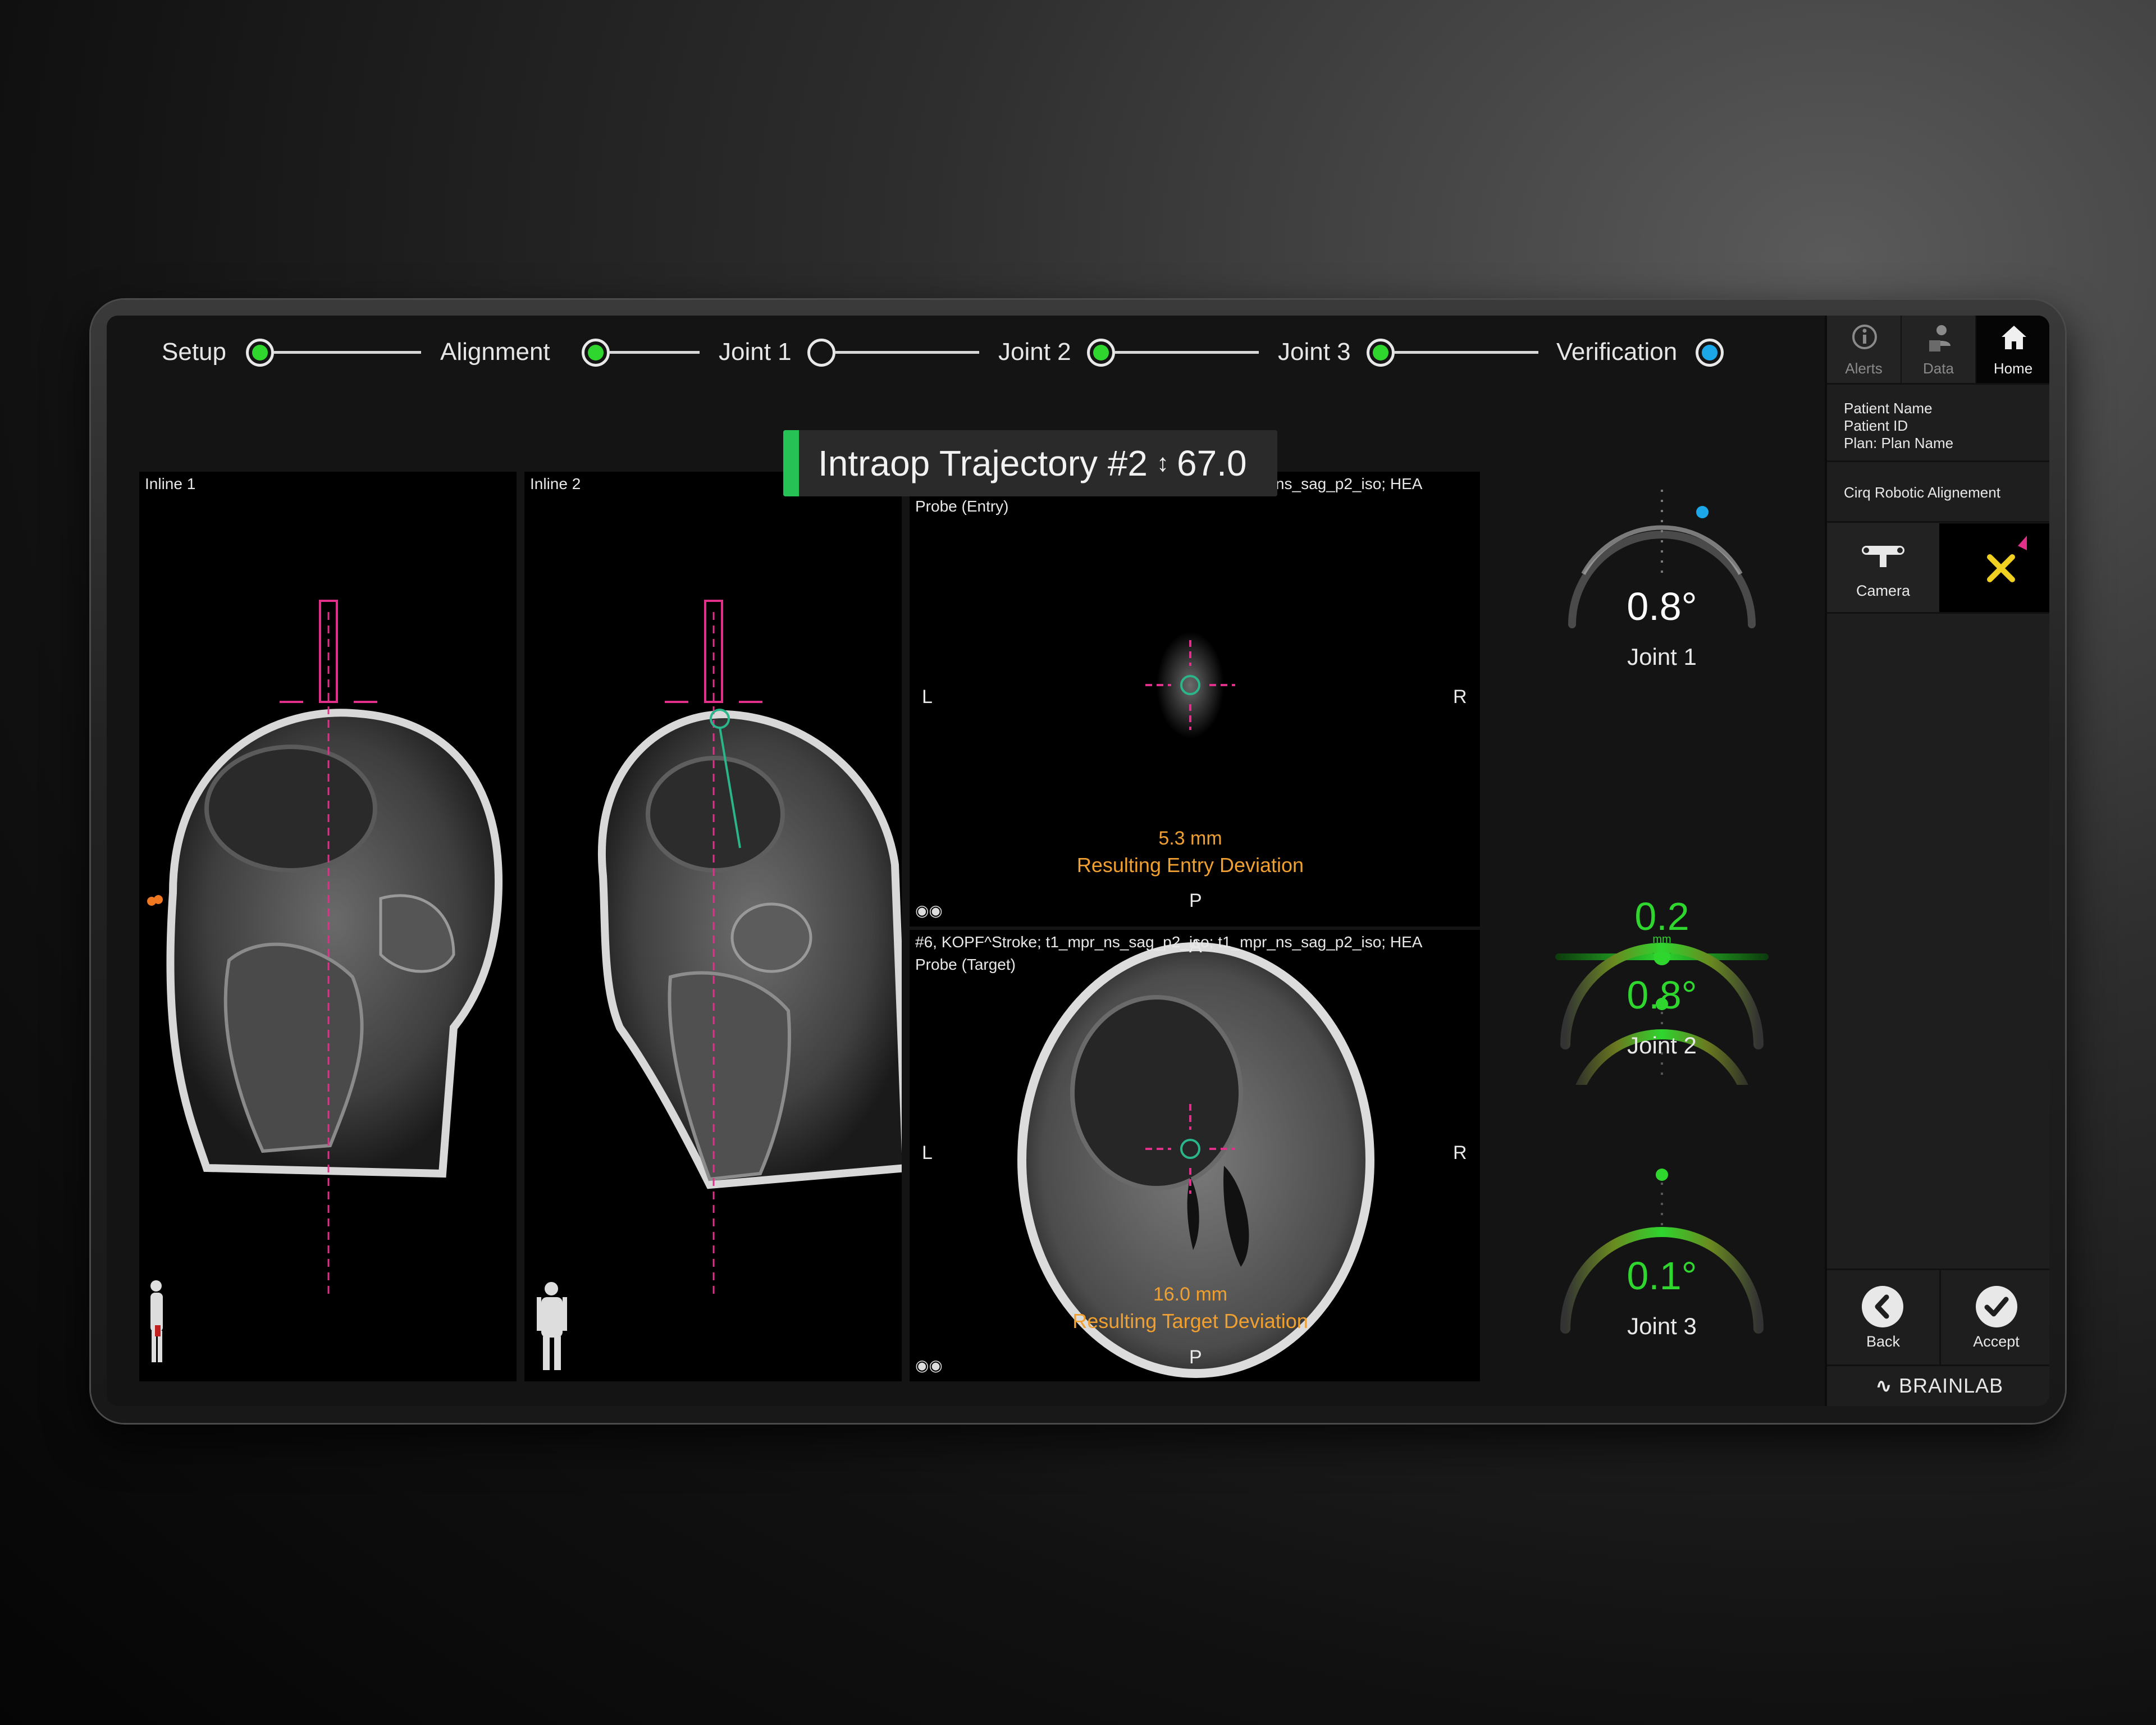 The height and width of the screenshot is (1725, 2156). What do you see at coordinates (927, 1152) in the screenshot?
I see `orientation-left: L` at bounding box center [927, 1152].